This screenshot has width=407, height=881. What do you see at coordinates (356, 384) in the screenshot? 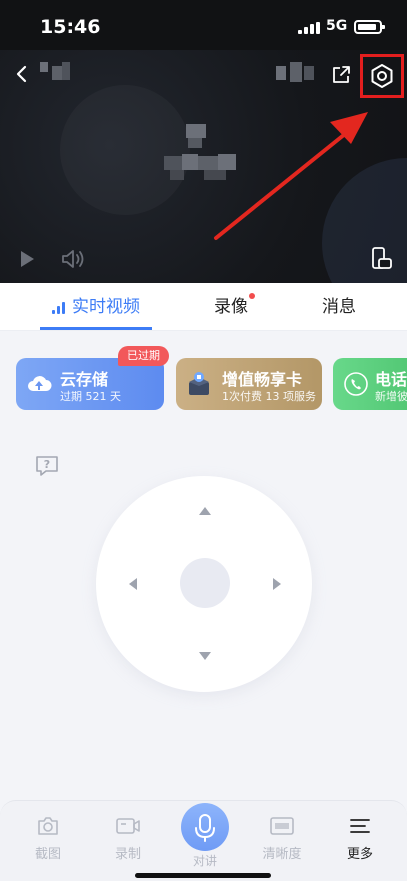
I see `phone-icon` at bounding box center [356, 384].